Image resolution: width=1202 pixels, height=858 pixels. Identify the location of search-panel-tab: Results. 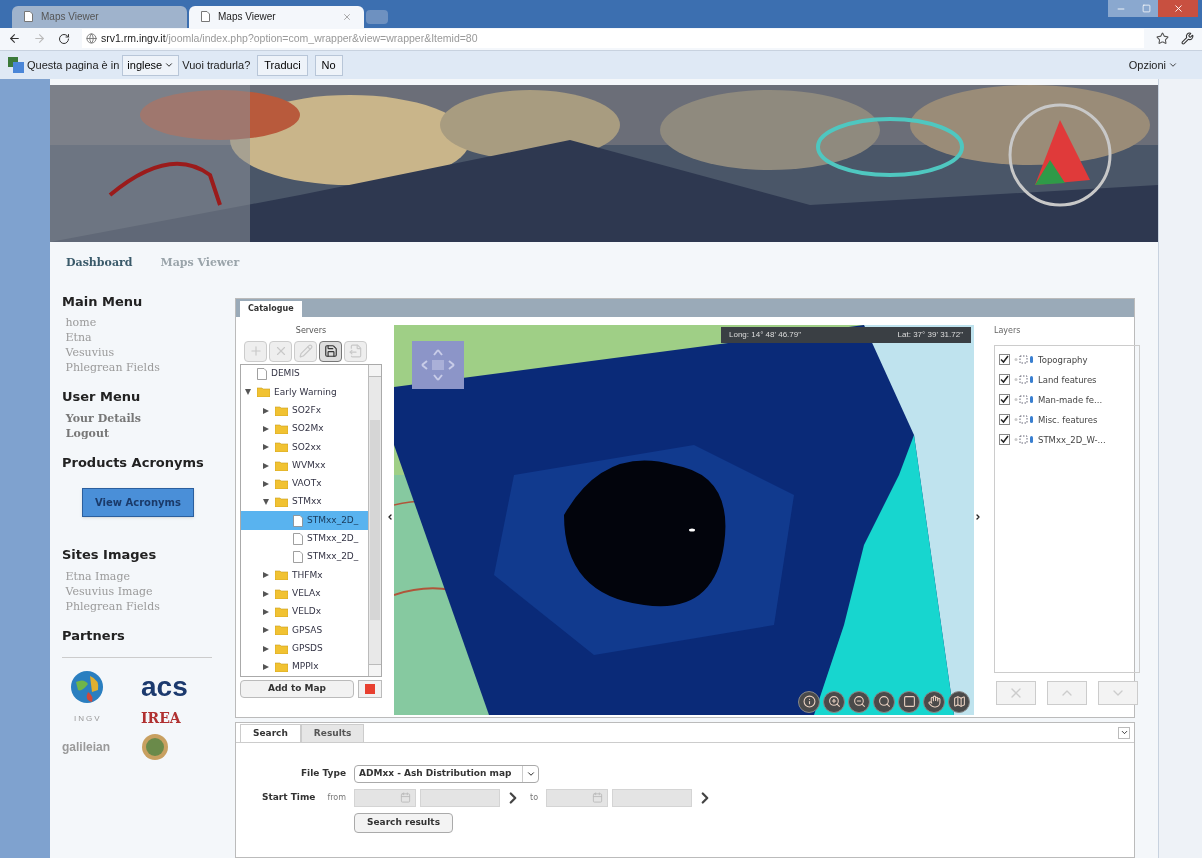
(332, 733).